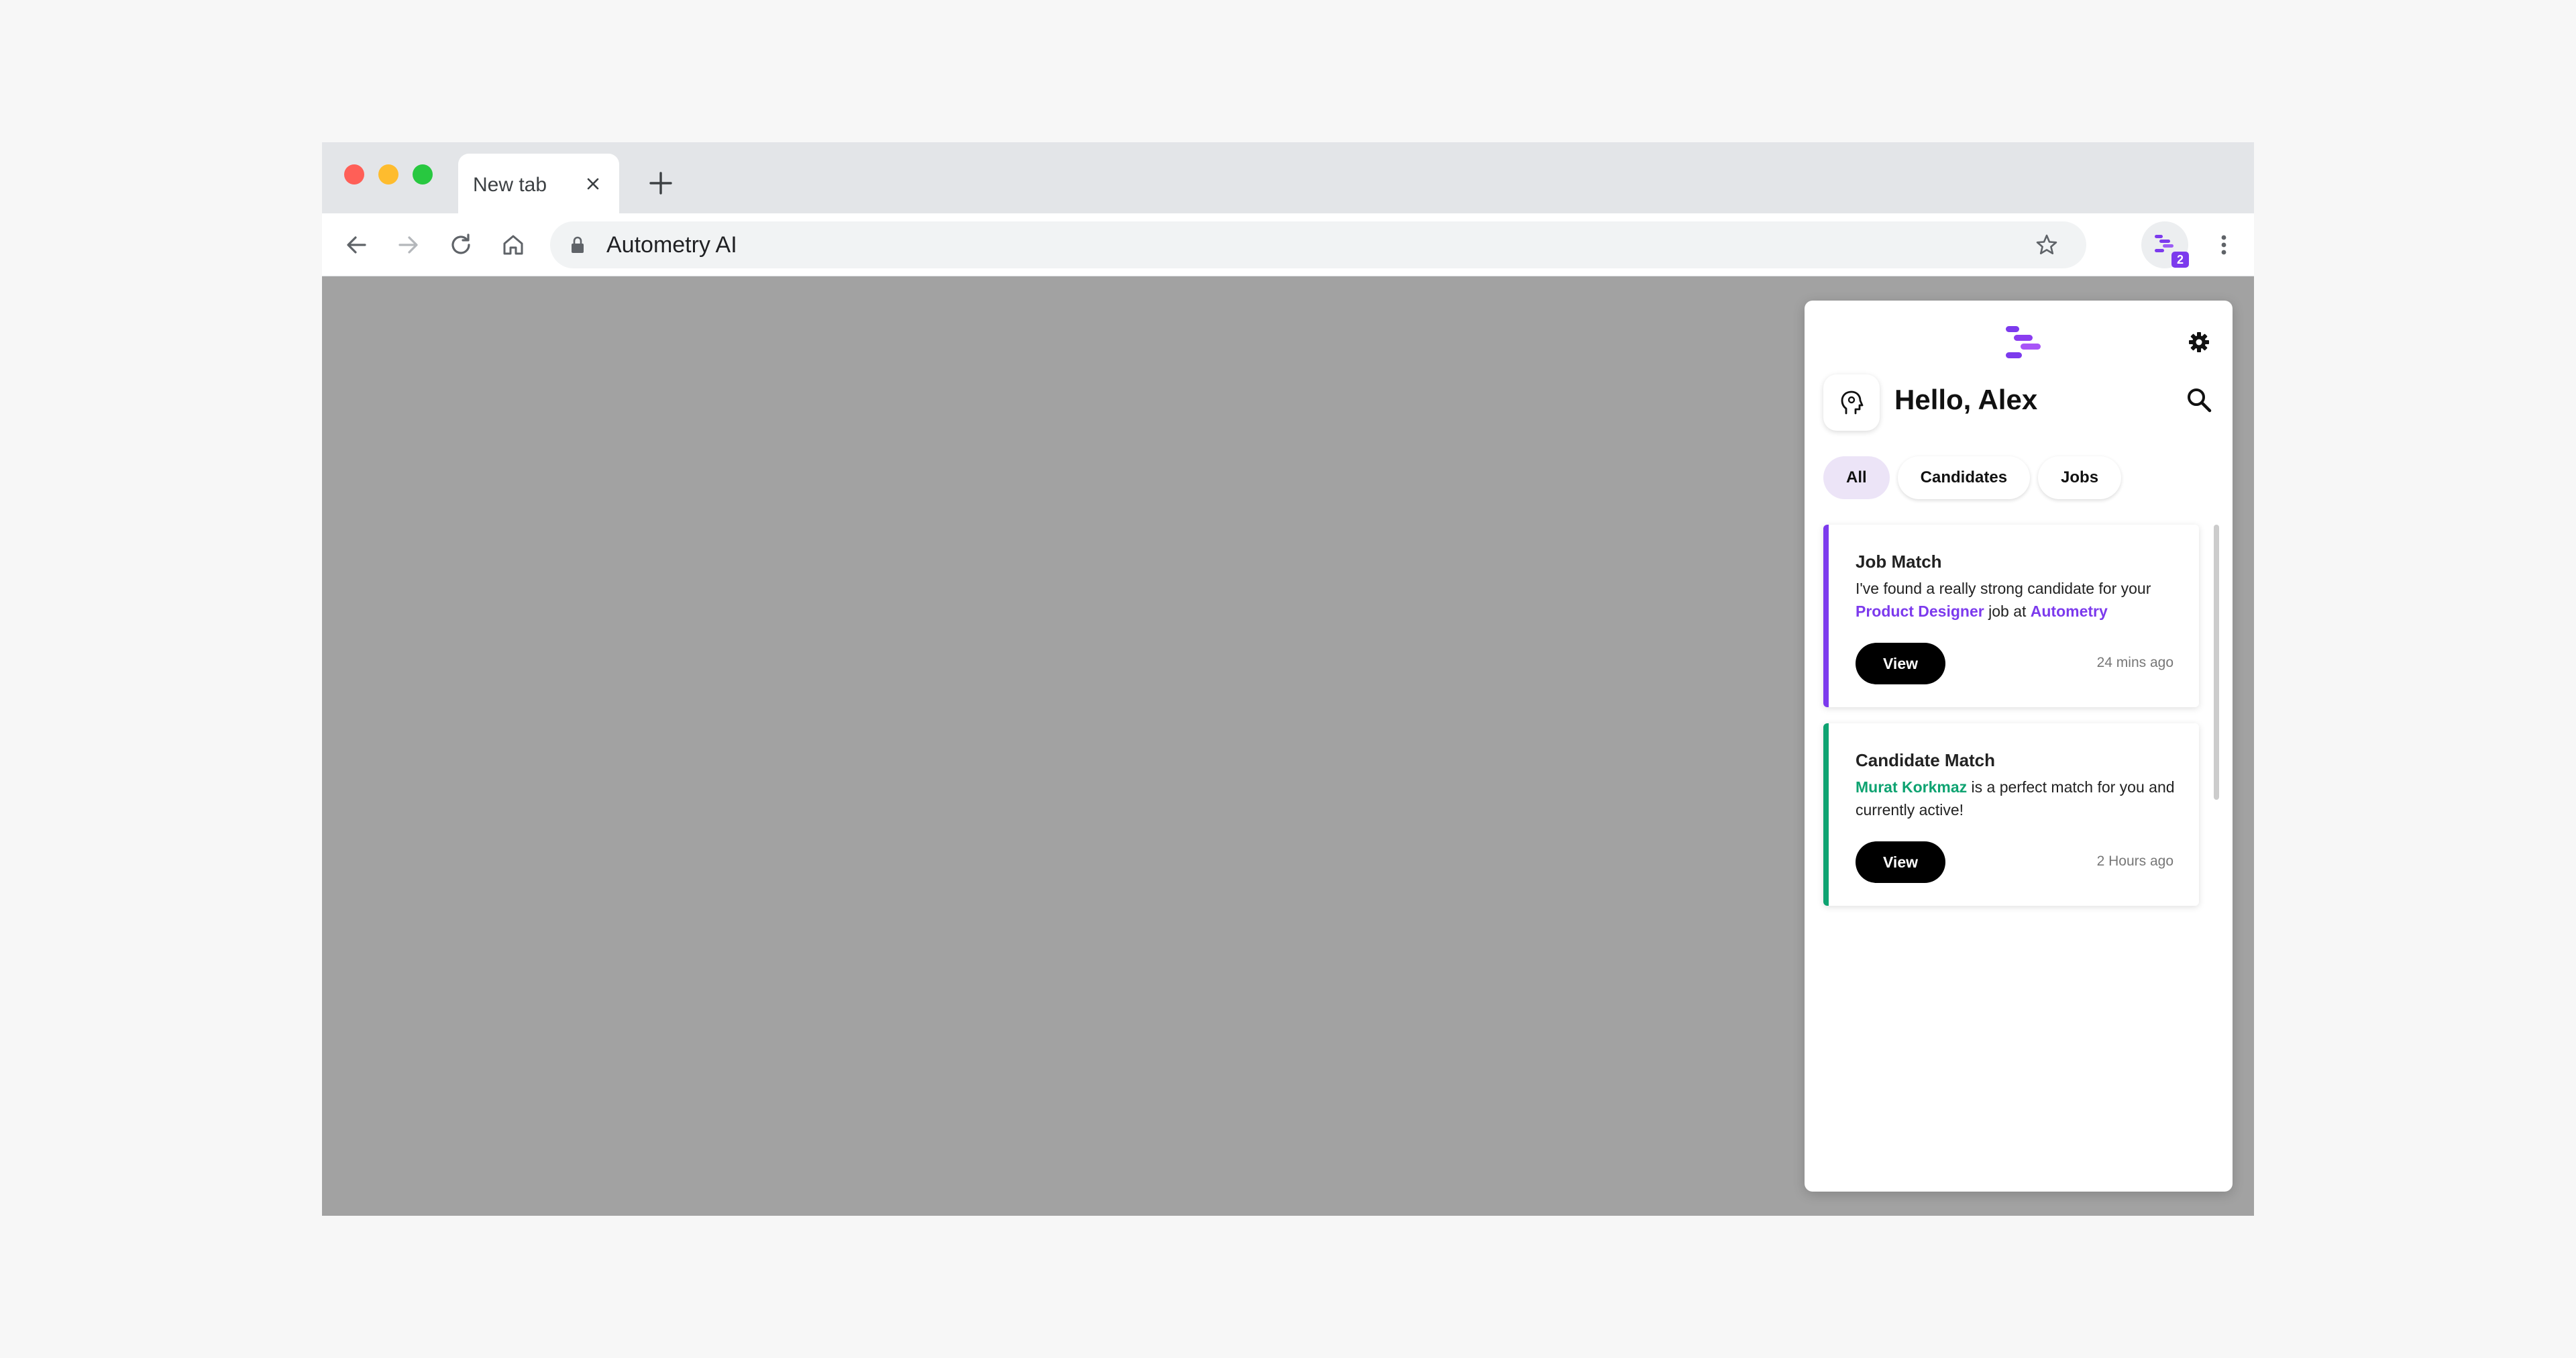 The width and height of the screenshot is (2576, 1358). What do you see at coordinates (1966, 399) in the screenshot?
I see `greeting-heading: Hello, Alex` at bounding box center [1966, 399].